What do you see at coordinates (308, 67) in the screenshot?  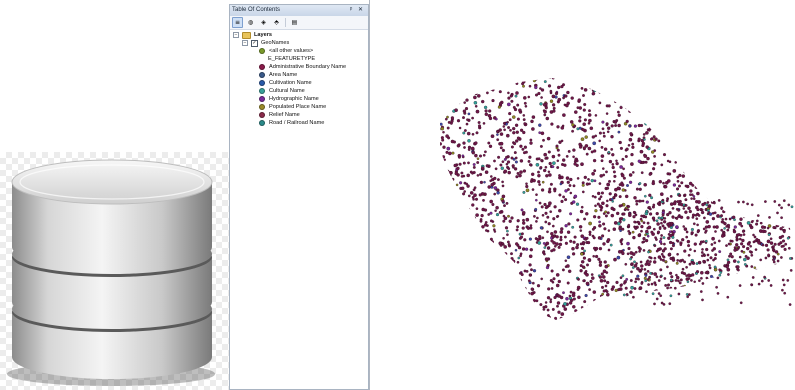 I see `legend-label: Administrative Boundary Name` at bounding box center [308, 67].